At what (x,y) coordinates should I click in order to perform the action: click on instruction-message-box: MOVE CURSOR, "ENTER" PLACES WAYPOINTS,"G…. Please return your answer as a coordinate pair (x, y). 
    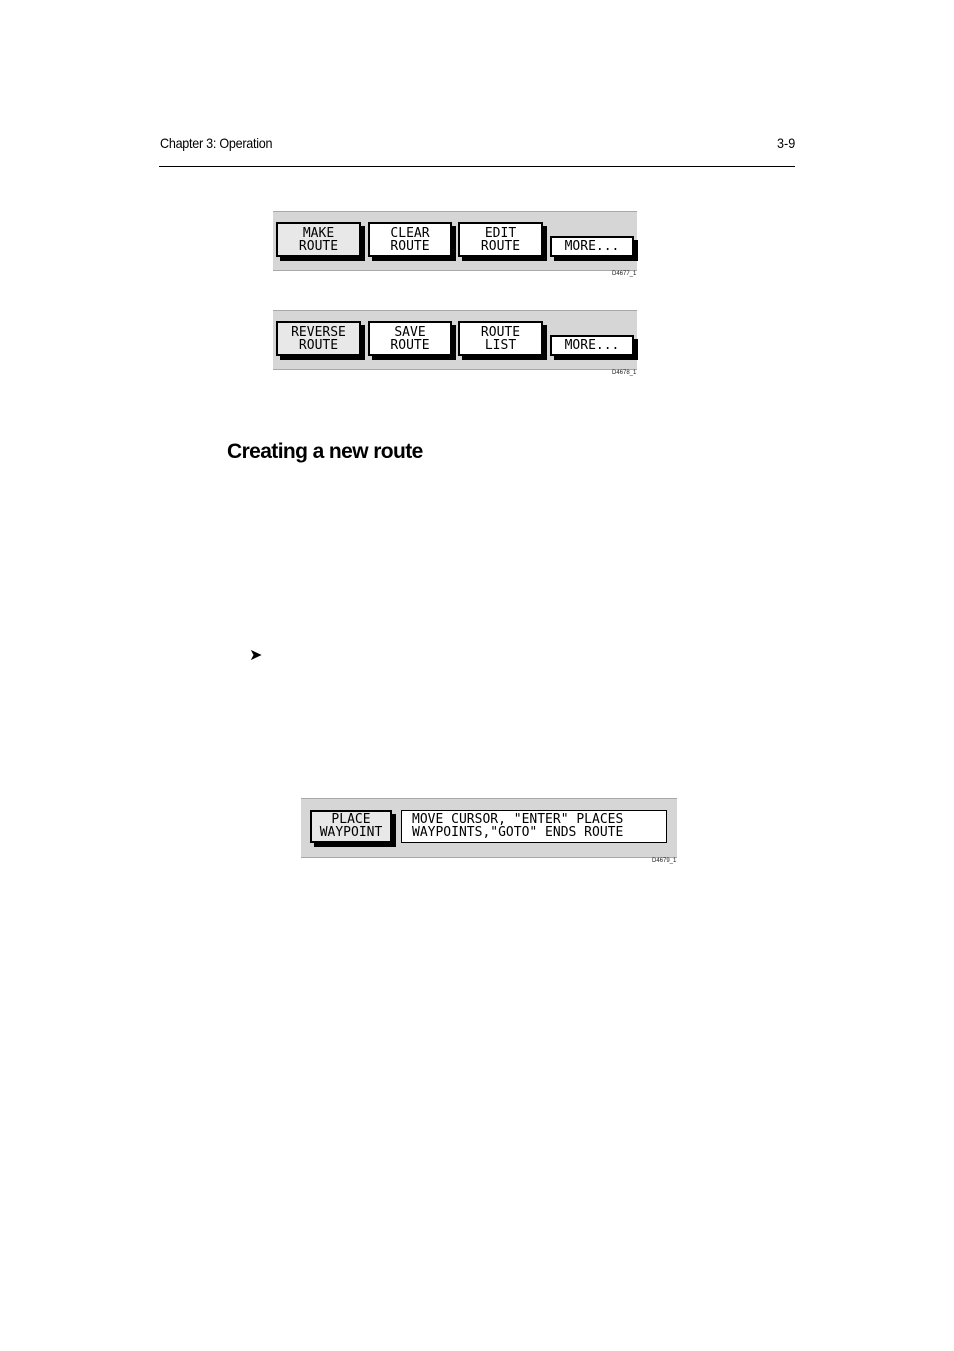
    Looking at the image, I should click on (534, 826).